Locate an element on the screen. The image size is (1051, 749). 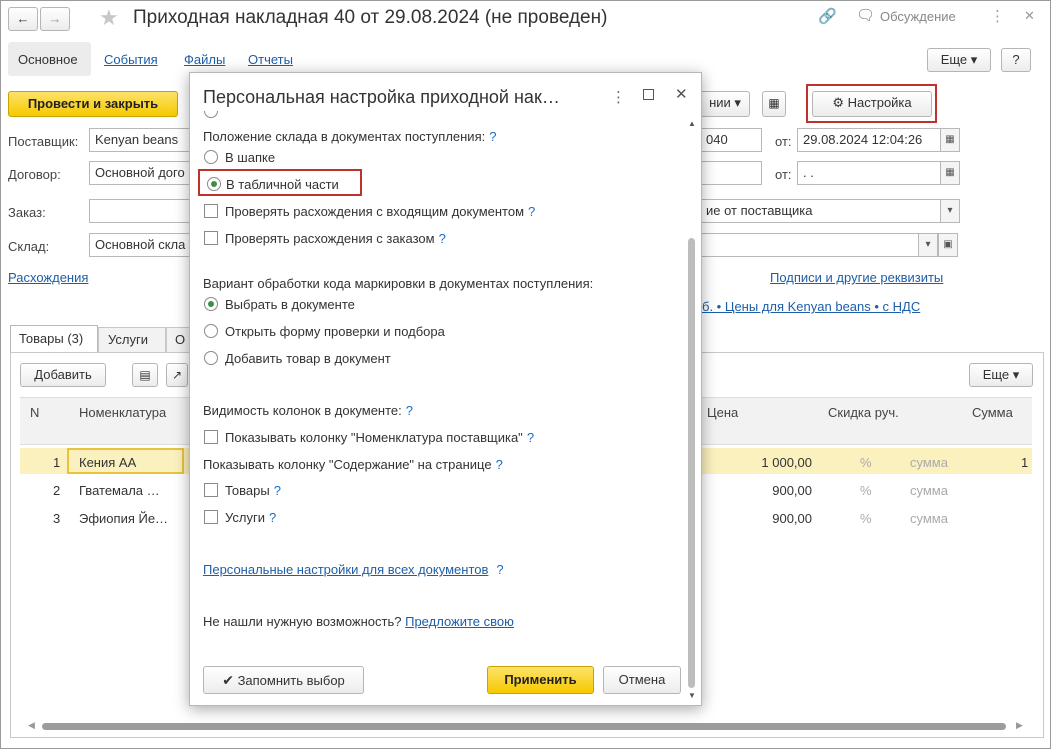
help-button: ? is located at coordinates (1016, 60).